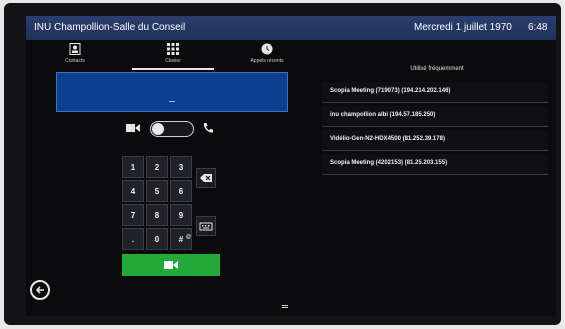  I want to click on backspace-button, so click(206, 178).